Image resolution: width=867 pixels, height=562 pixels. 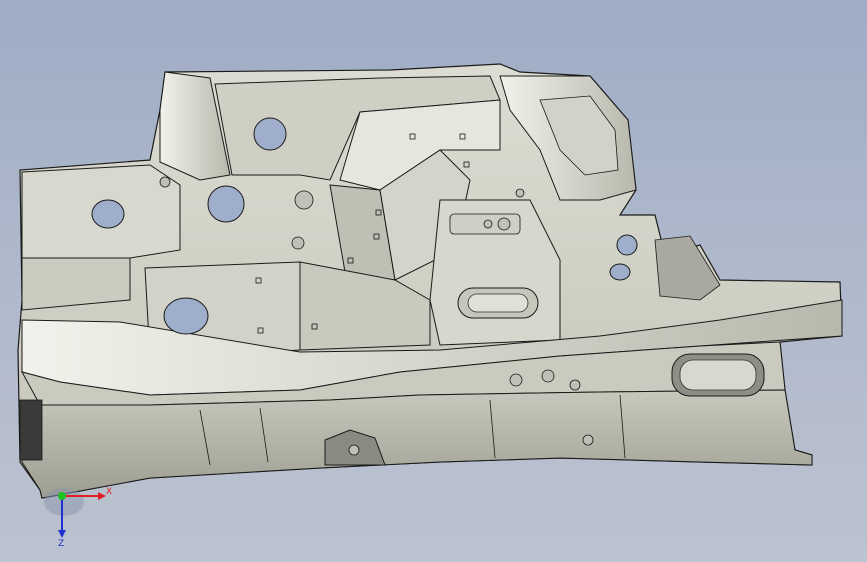 What do you see at coordinates (61, 542) in the screenshot?
I see `z-axis-label: Z` at bounding box center [61, 542].